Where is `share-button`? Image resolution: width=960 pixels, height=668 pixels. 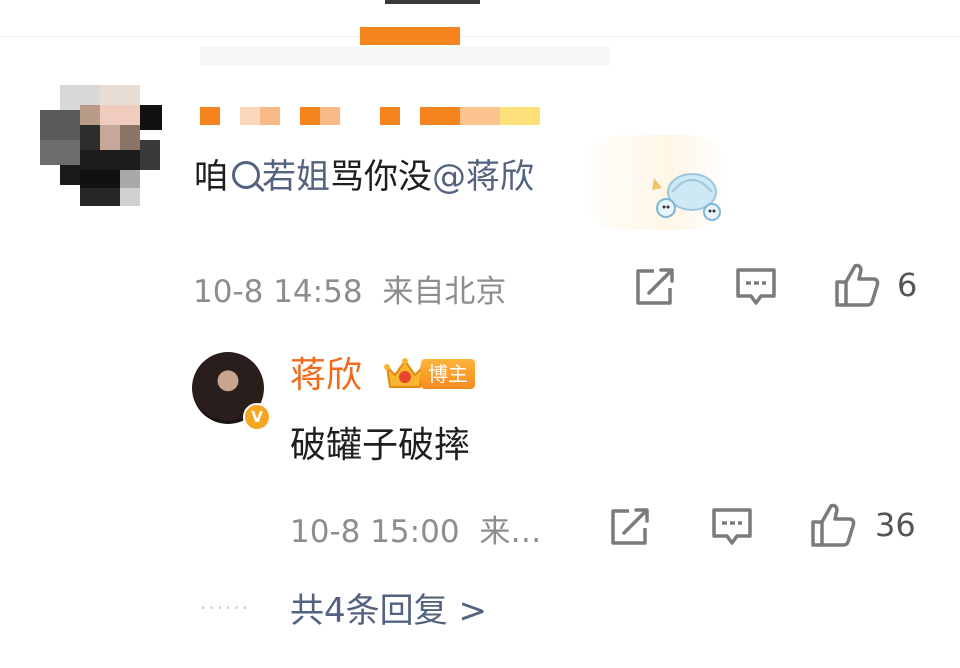 share-button is located at coordinates (655, 286).